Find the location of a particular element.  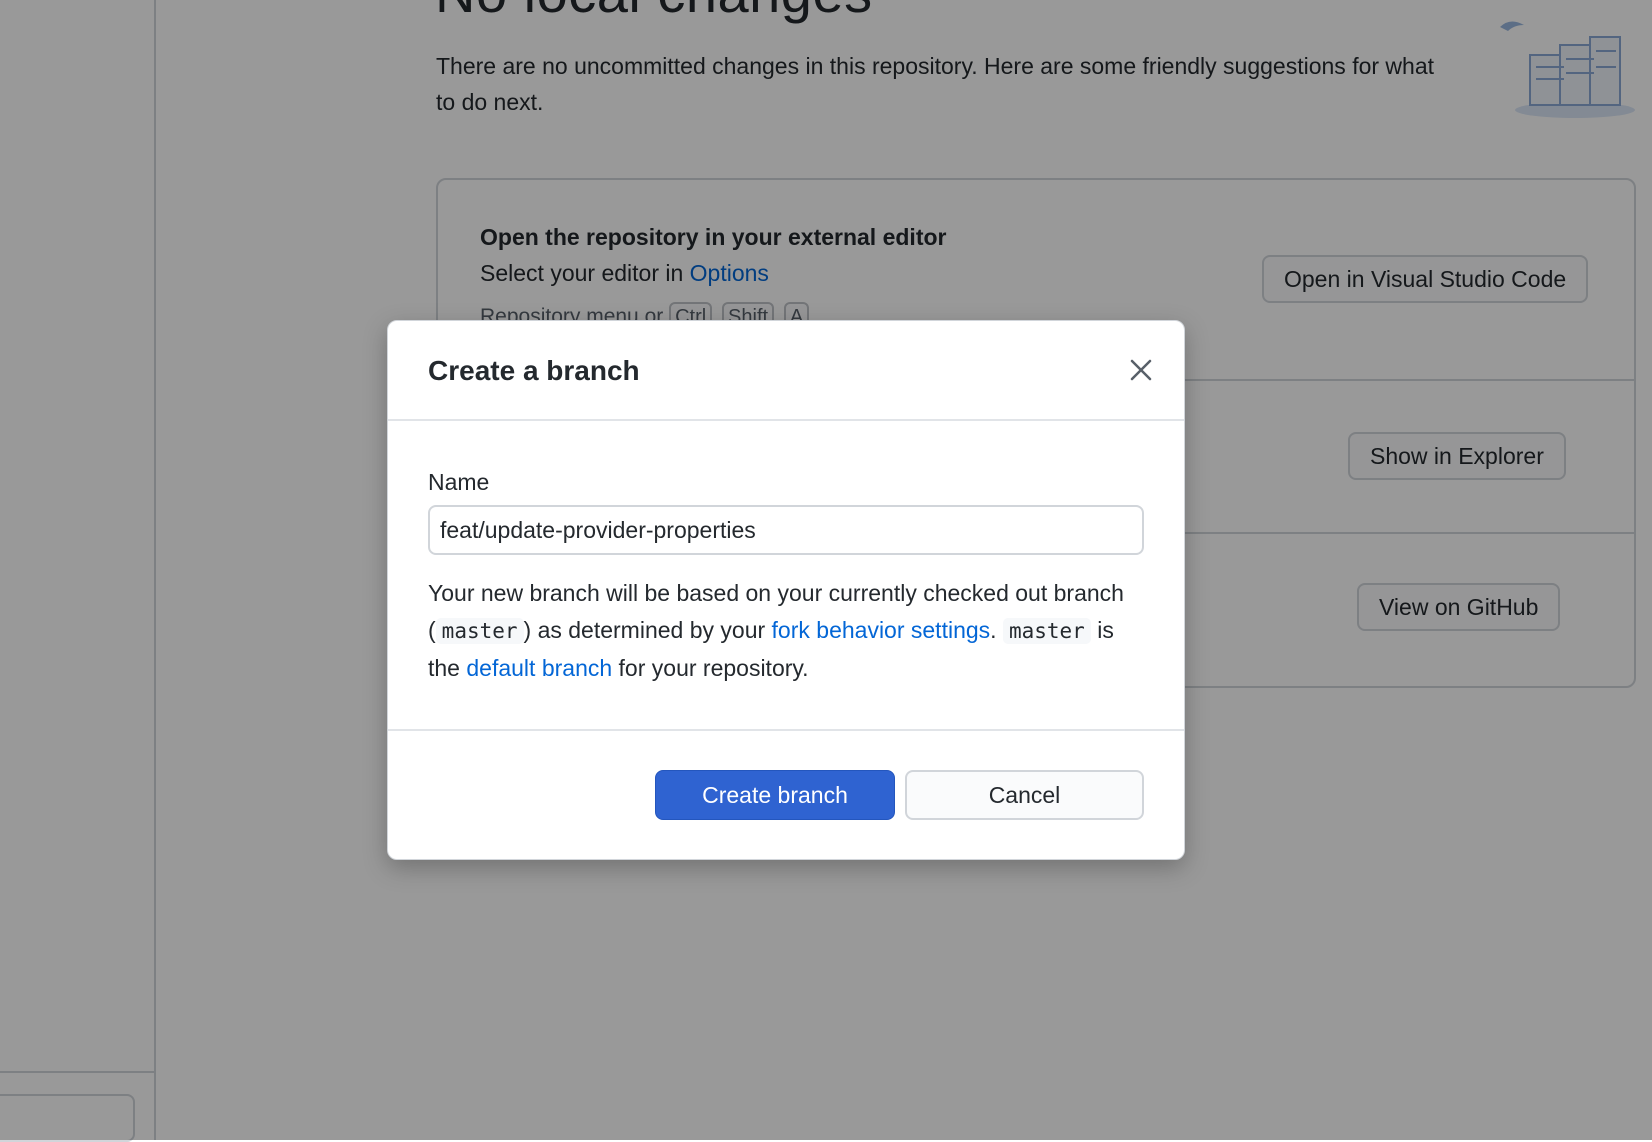

create-branch-button: Create branch is located at coordinates (775, 795).